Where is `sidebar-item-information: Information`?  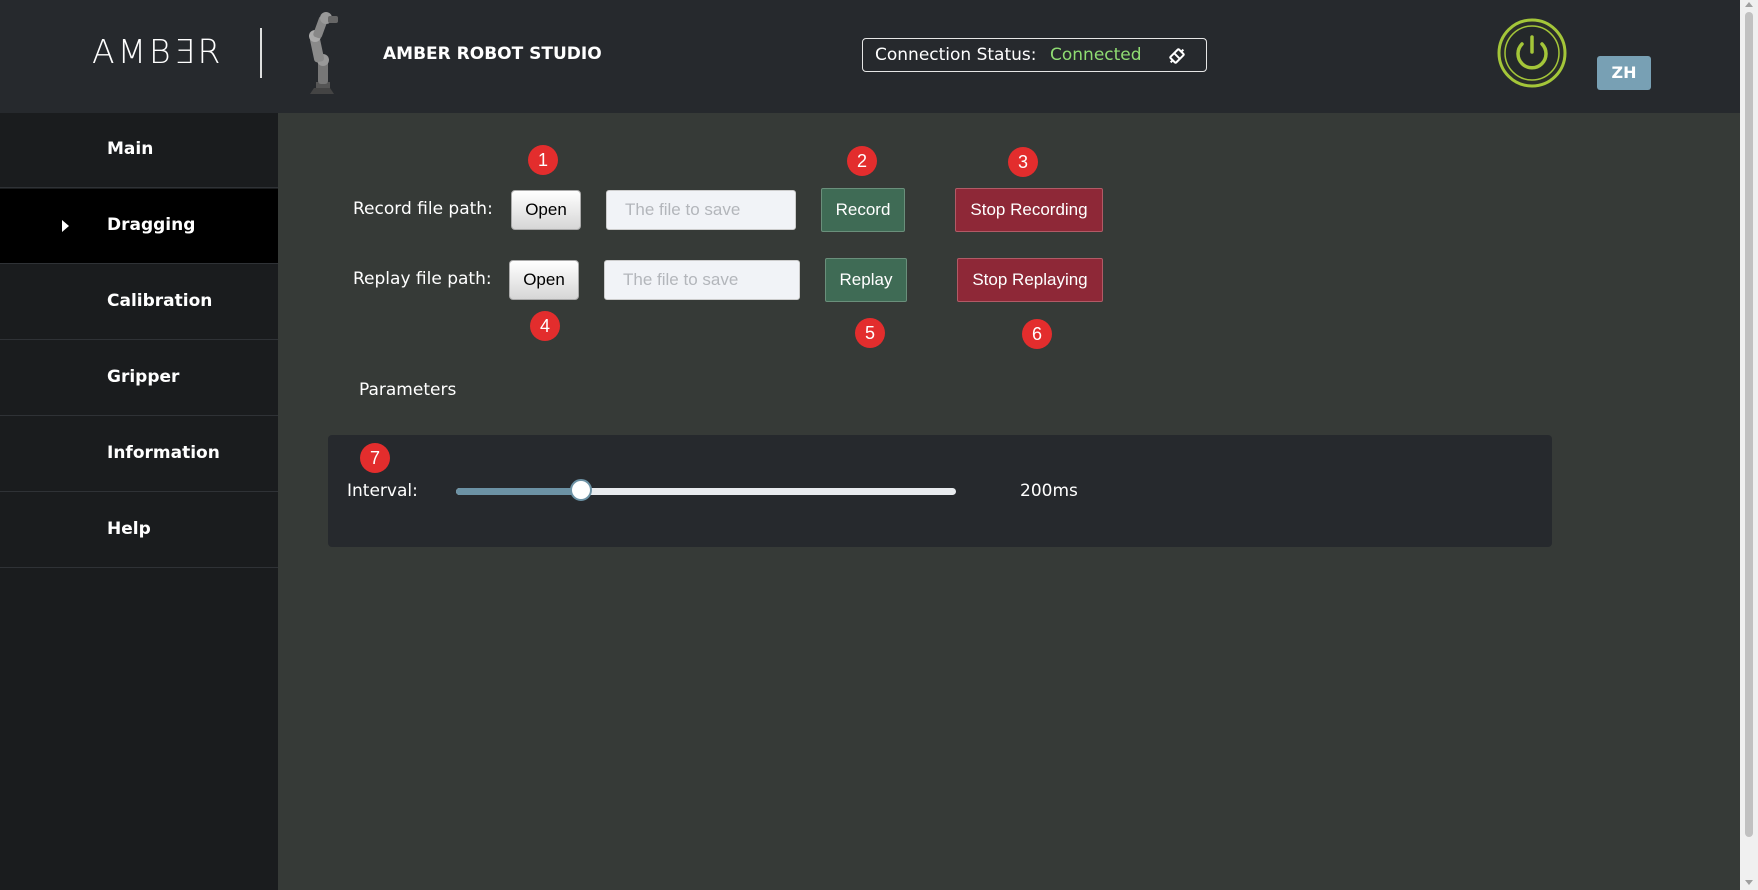
sidebar-item-information: Information is located at coordinates (139, 454).